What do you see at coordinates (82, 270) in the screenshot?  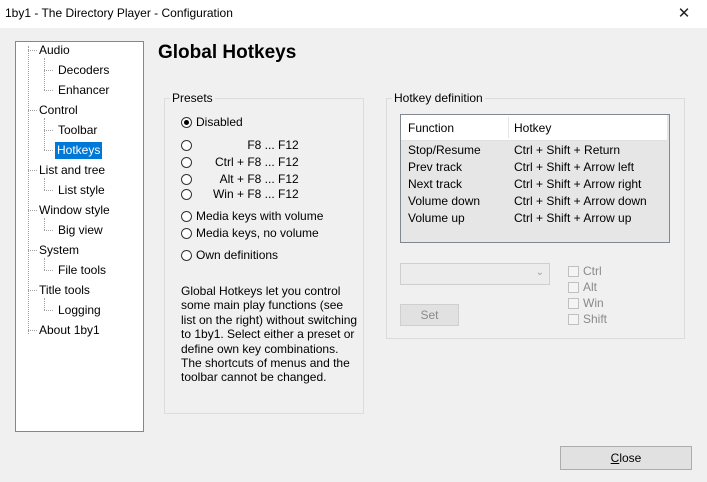 I see `tree-item-file-tools: File tools` at bounding box center [82, 270].